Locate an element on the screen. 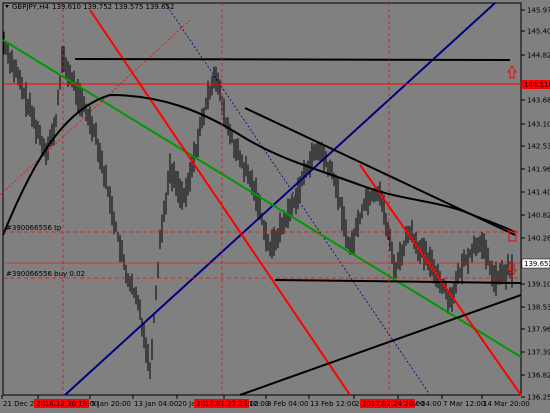 Image resolution: width=550 pixels, height=413 pixels. tp-order-label: #390066556 tp is located at coordinates (34, 228).